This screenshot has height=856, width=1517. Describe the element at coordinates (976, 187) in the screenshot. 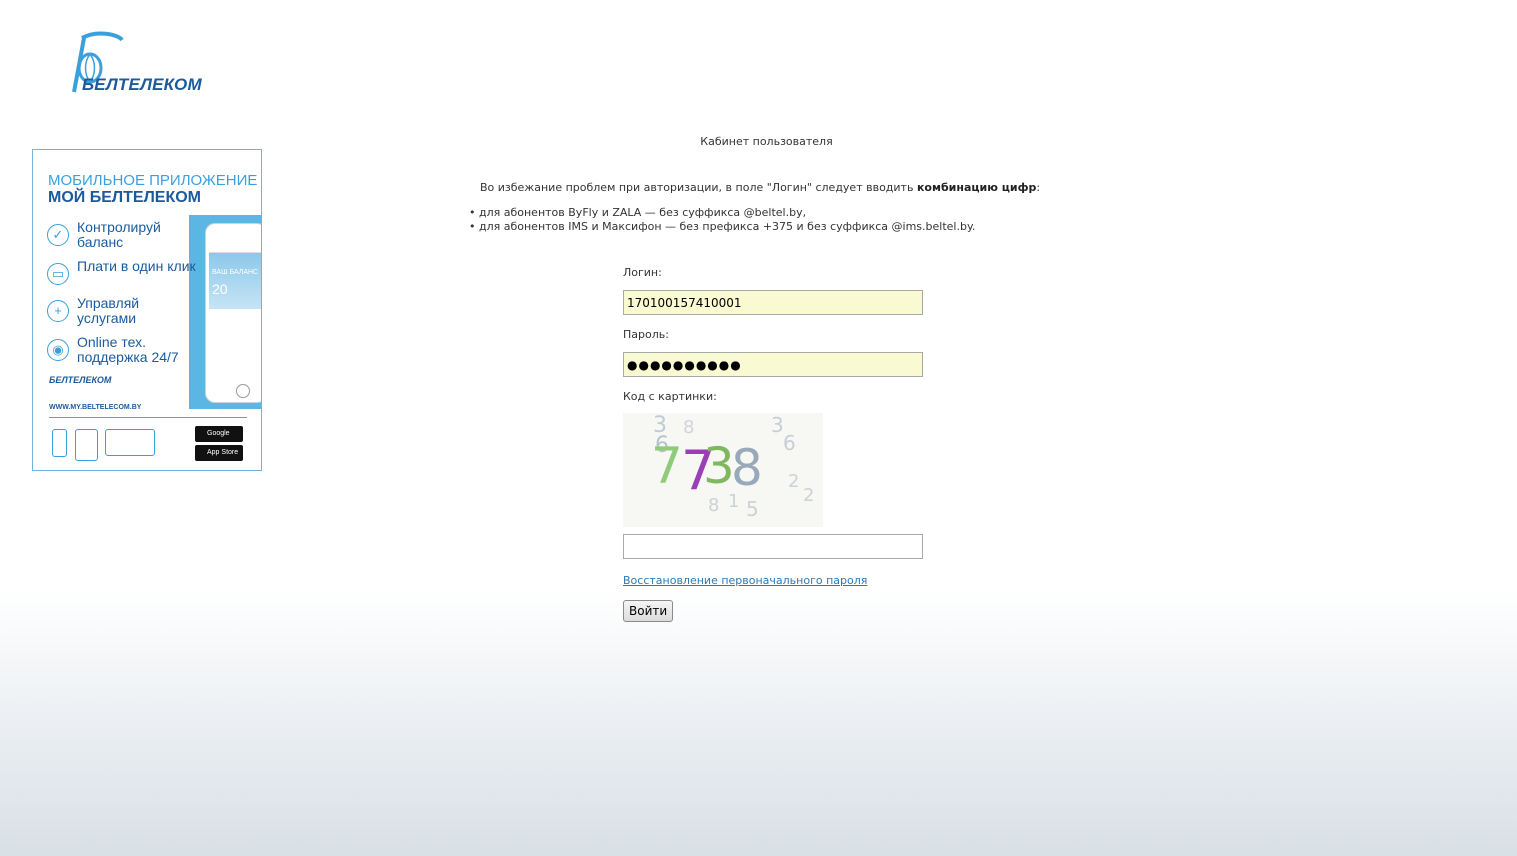

I see `notice-bold: комбинацию цифр` at that location.